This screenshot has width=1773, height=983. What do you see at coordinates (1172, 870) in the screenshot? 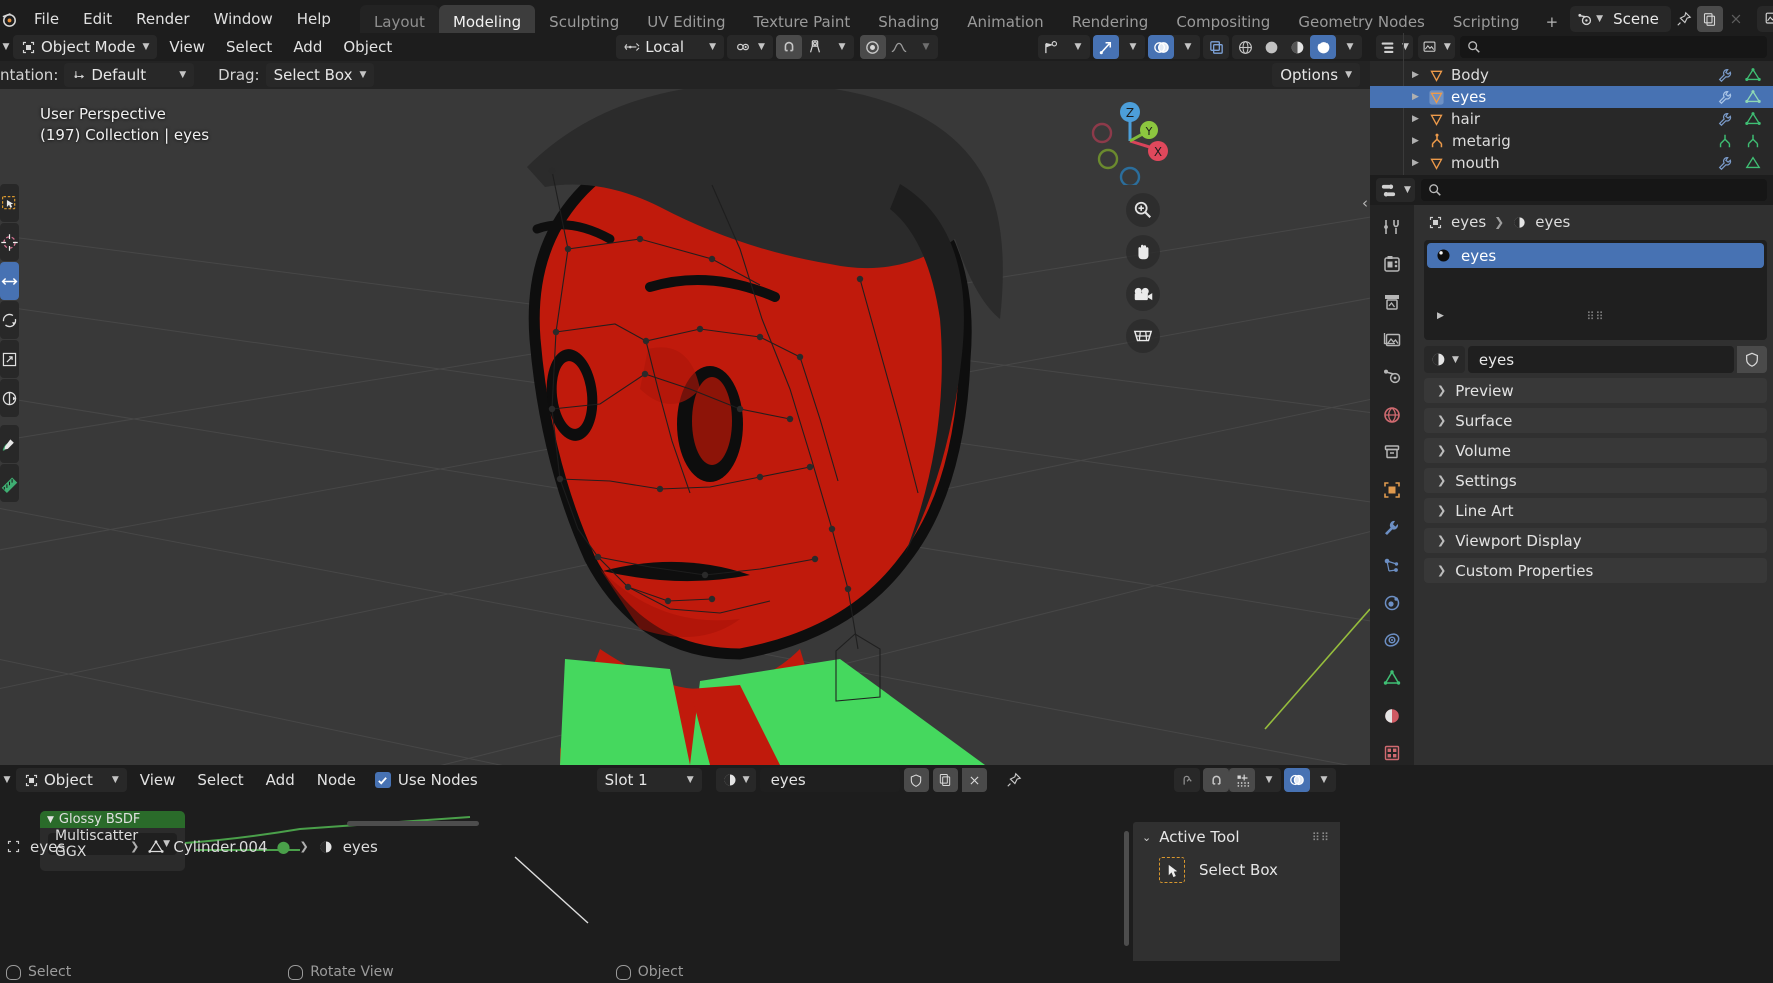
I see `select-box-tool-icon` at bounding box center [1172, 870].